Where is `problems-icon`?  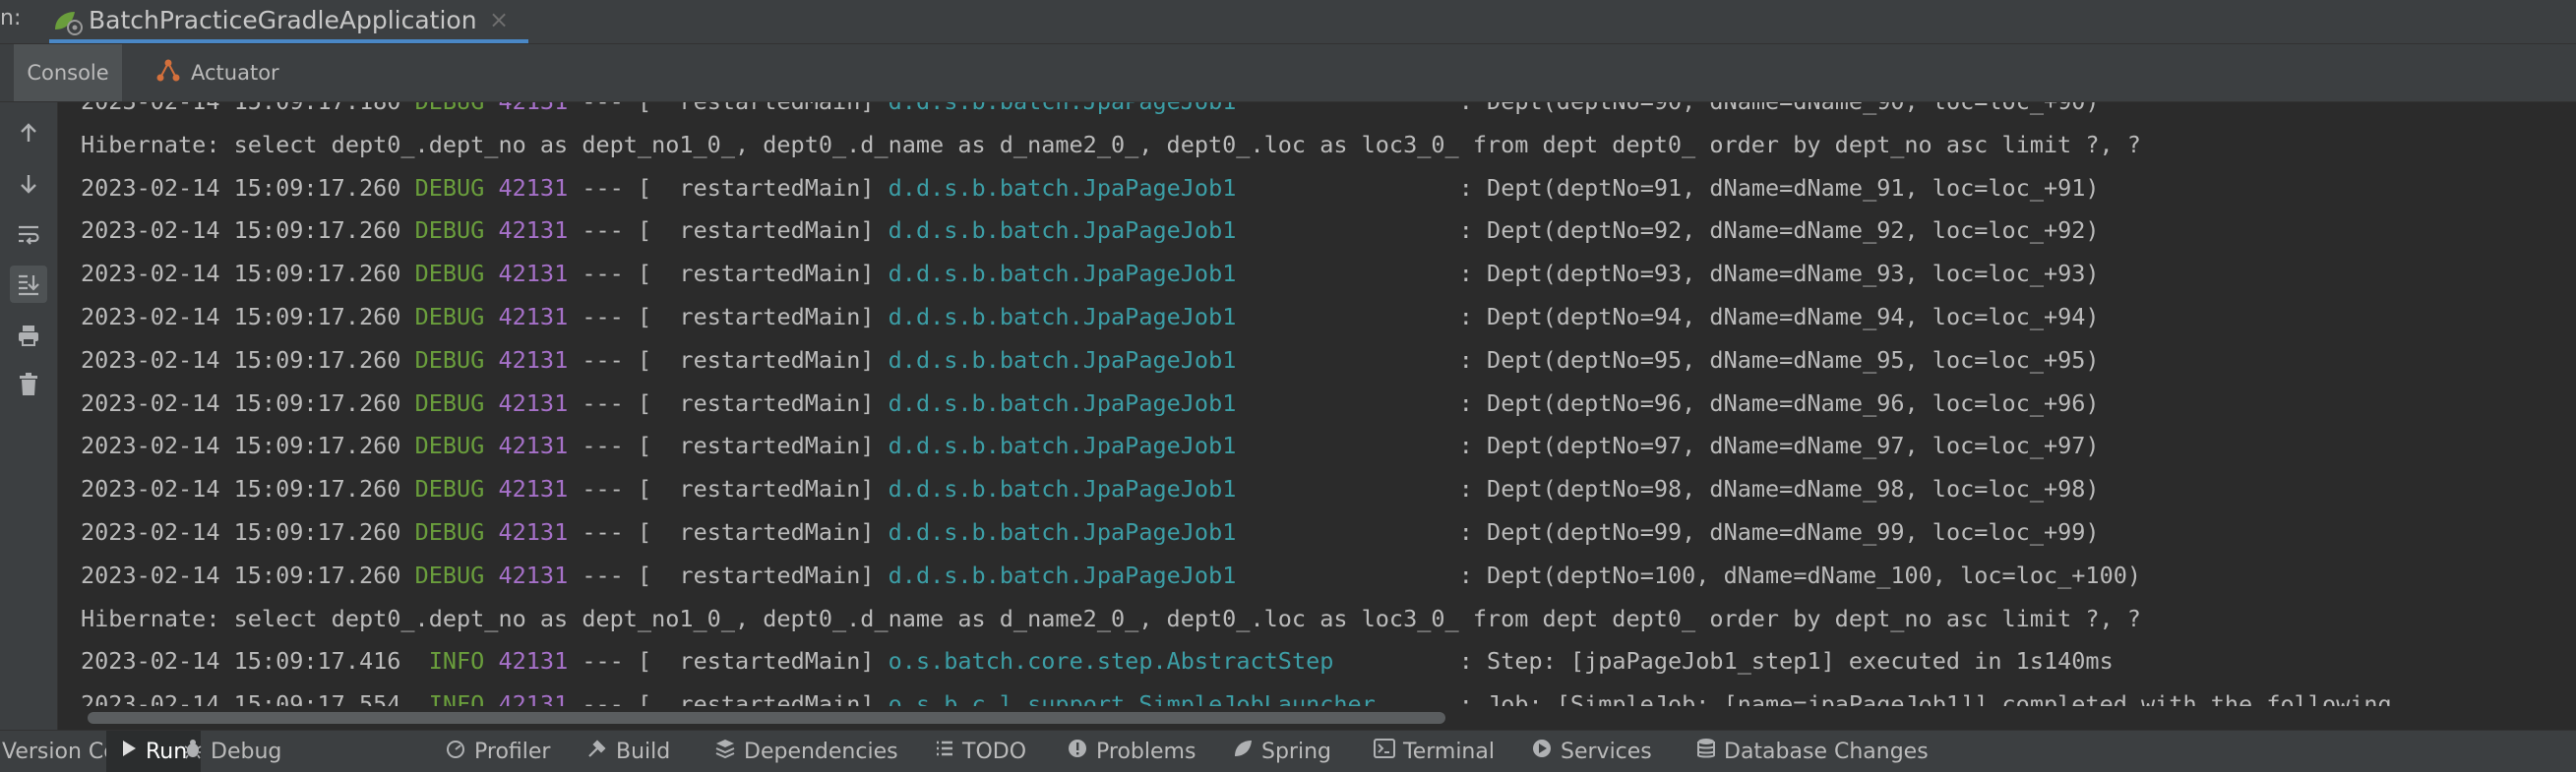 problems-icon is located at coordinates (1081, 751).